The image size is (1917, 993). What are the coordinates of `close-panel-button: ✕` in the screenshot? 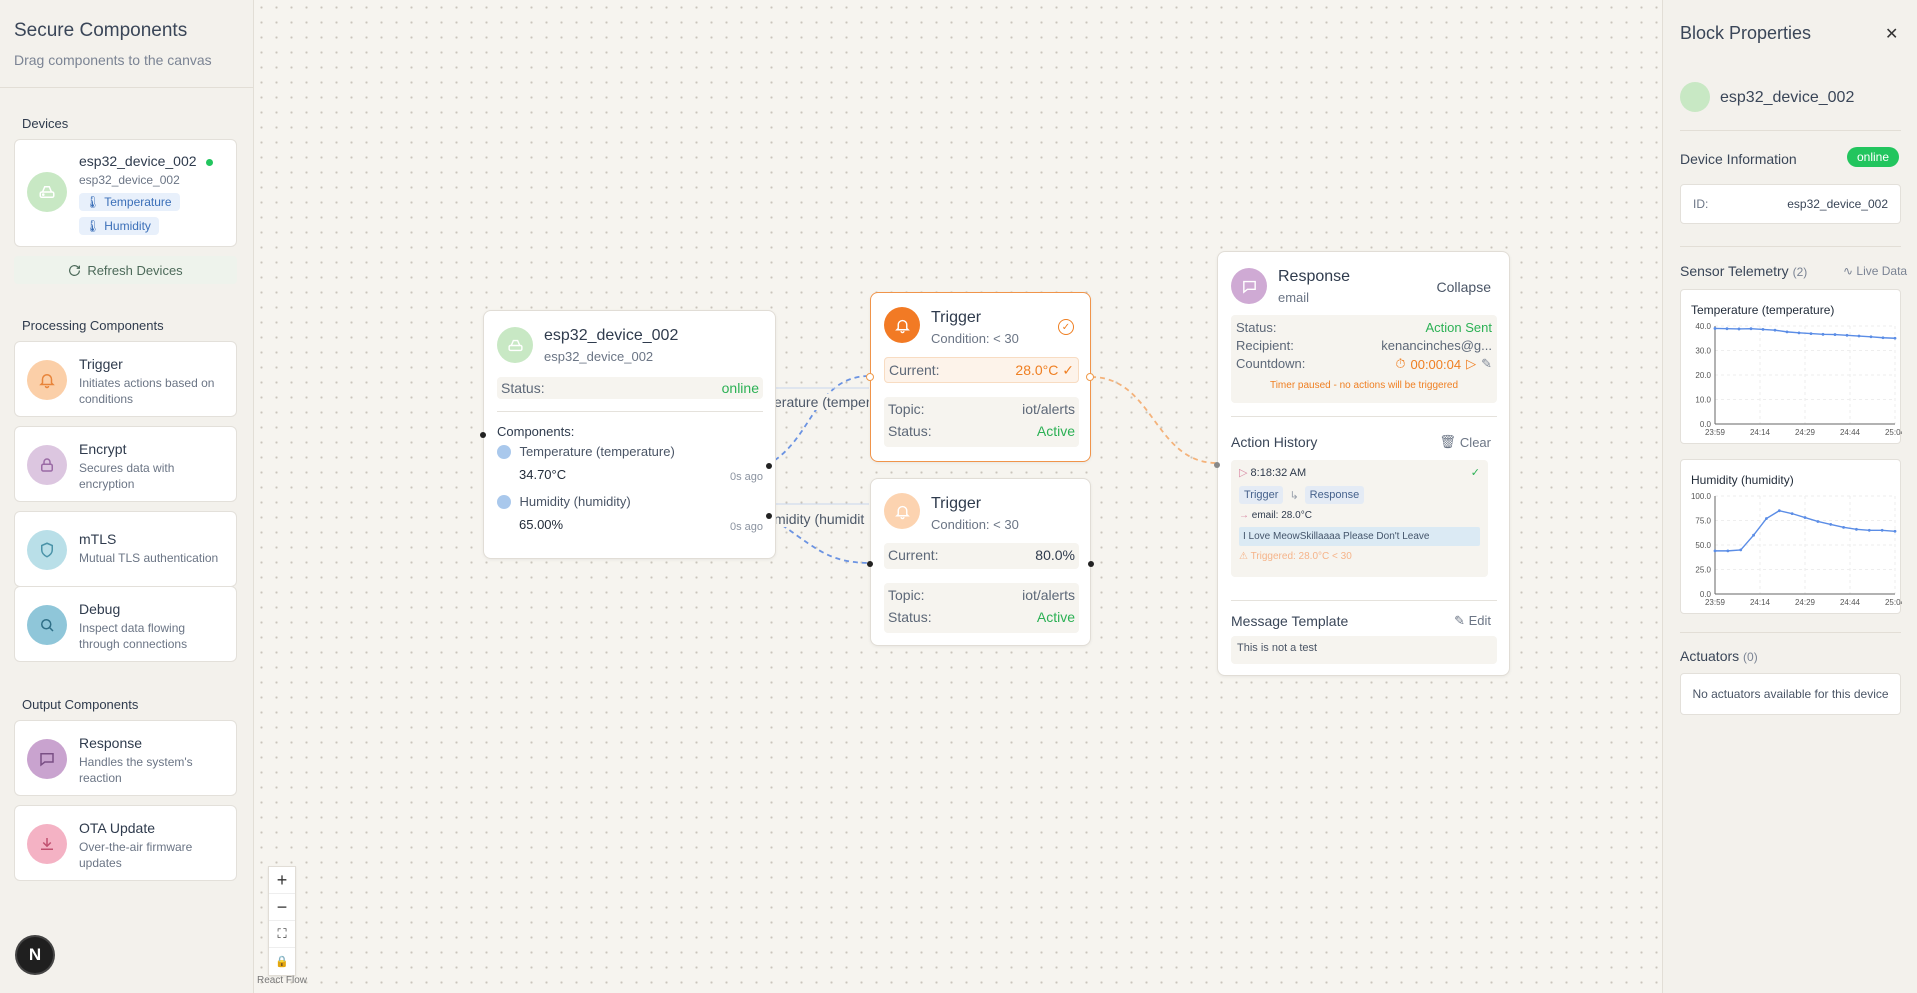 It's located at (1891, 34).